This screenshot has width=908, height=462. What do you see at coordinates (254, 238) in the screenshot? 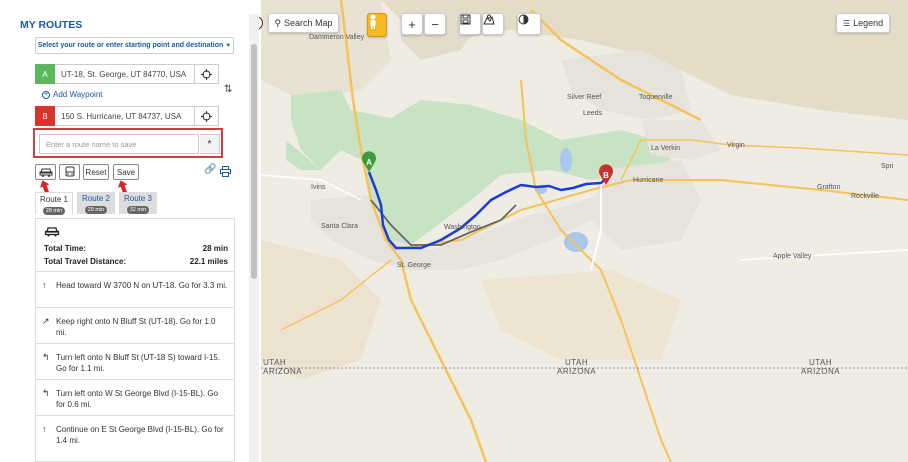
I see `panel-scrollbar` at bounding box center [254, 238].